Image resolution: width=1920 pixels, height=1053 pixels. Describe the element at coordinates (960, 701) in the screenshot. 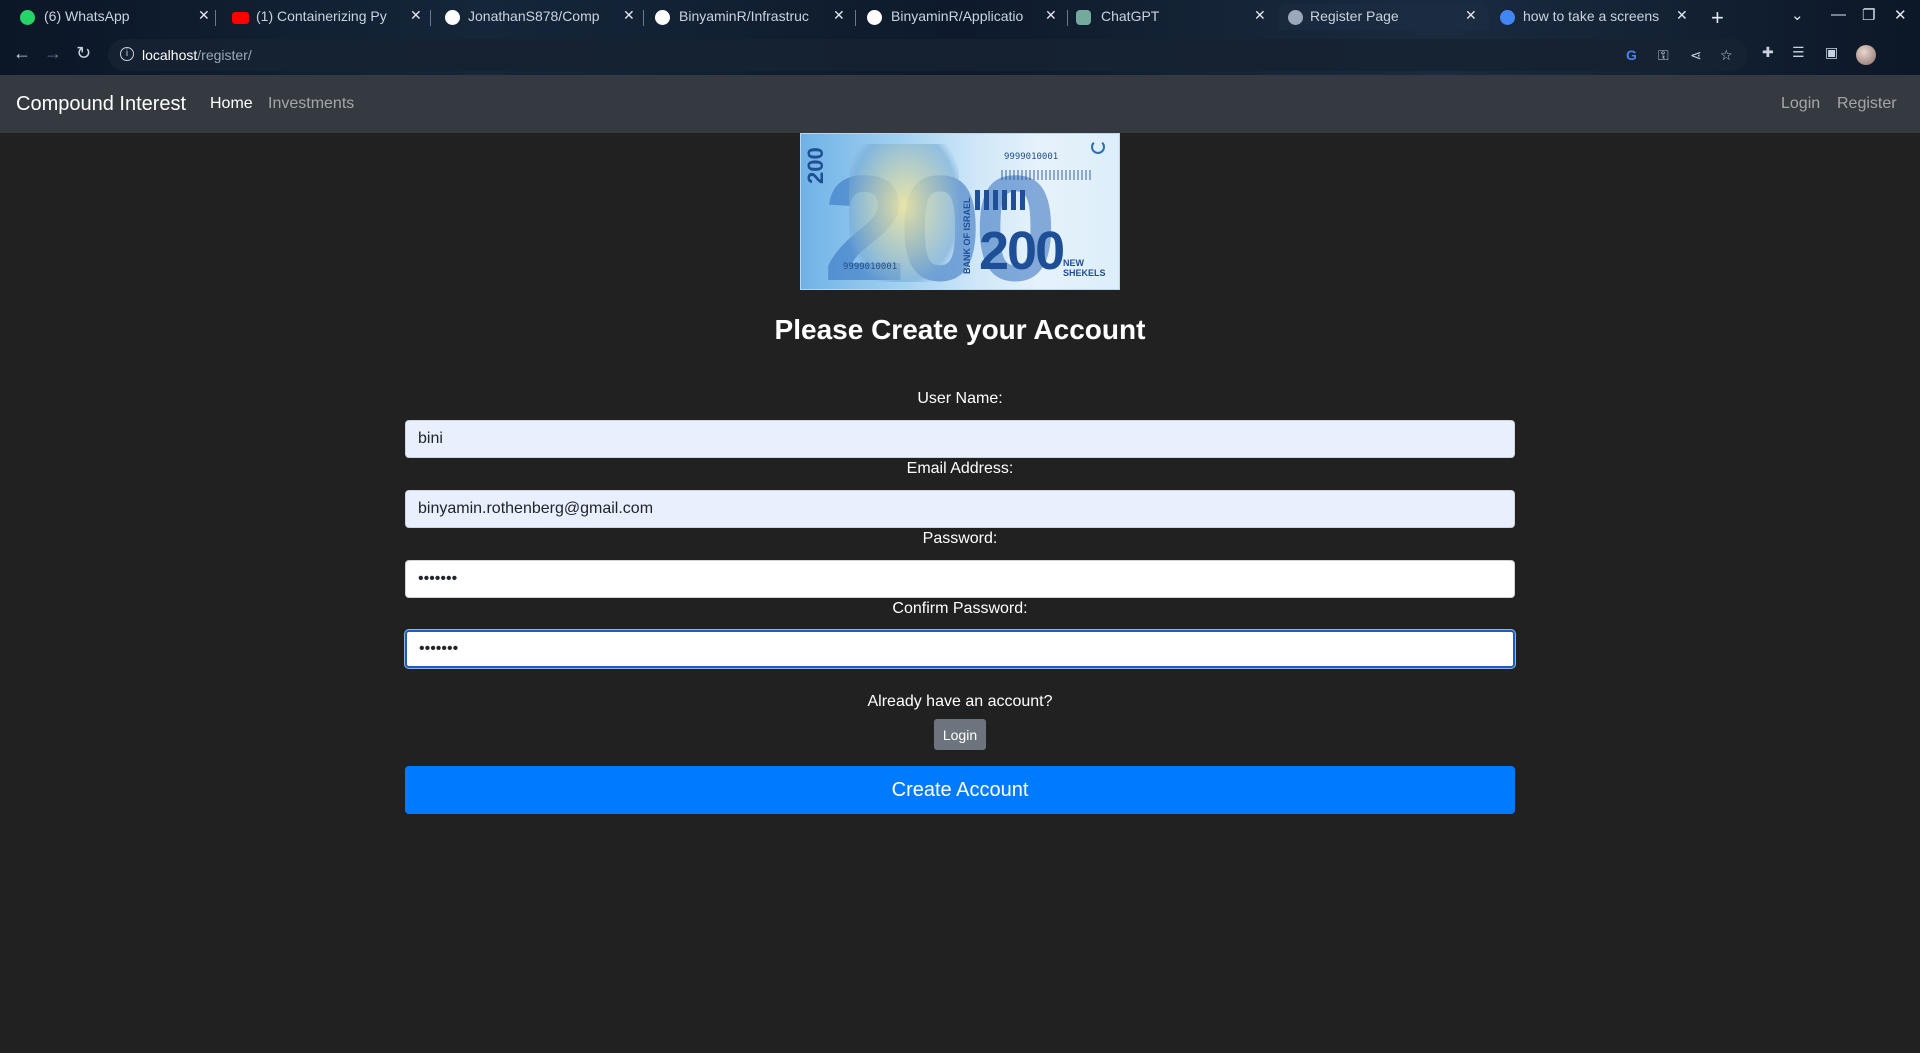

I see `already-have-account-text: Already have an account?` at that location.